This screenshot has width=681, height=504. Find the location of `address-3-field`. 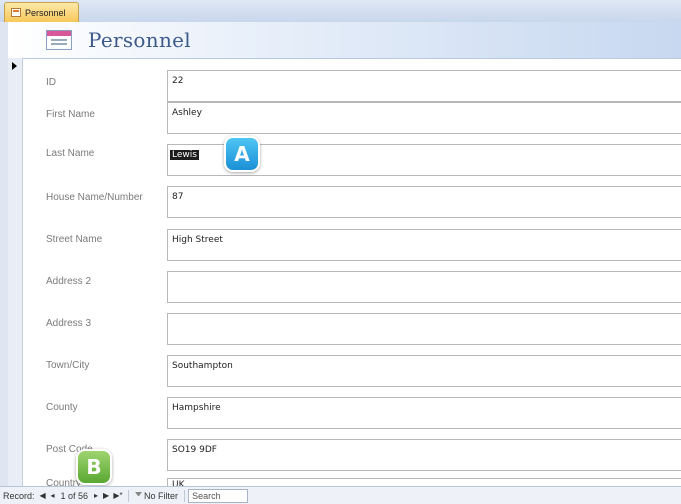

address-3-field is located at coordinates (424, 329).